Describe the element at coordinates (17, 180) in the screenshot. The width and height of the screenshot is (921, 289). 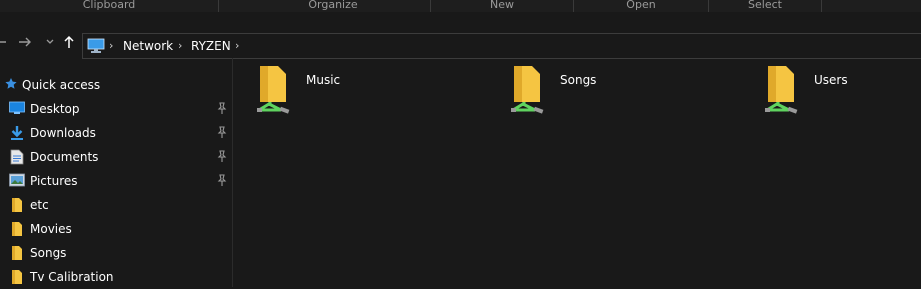
I see `pictures-icon` at that location.